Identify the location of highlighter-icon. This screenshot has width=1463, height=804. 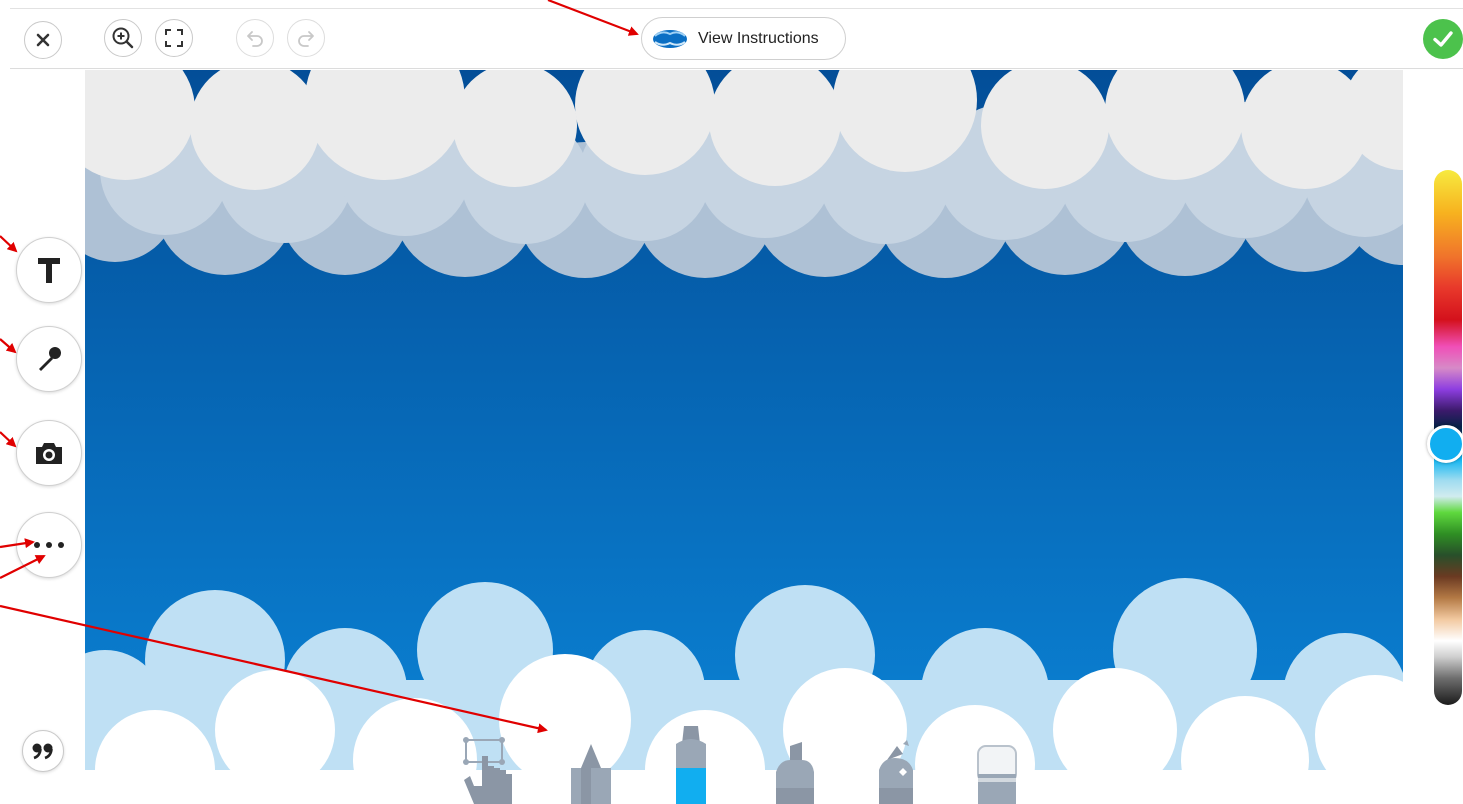
(795, 773).